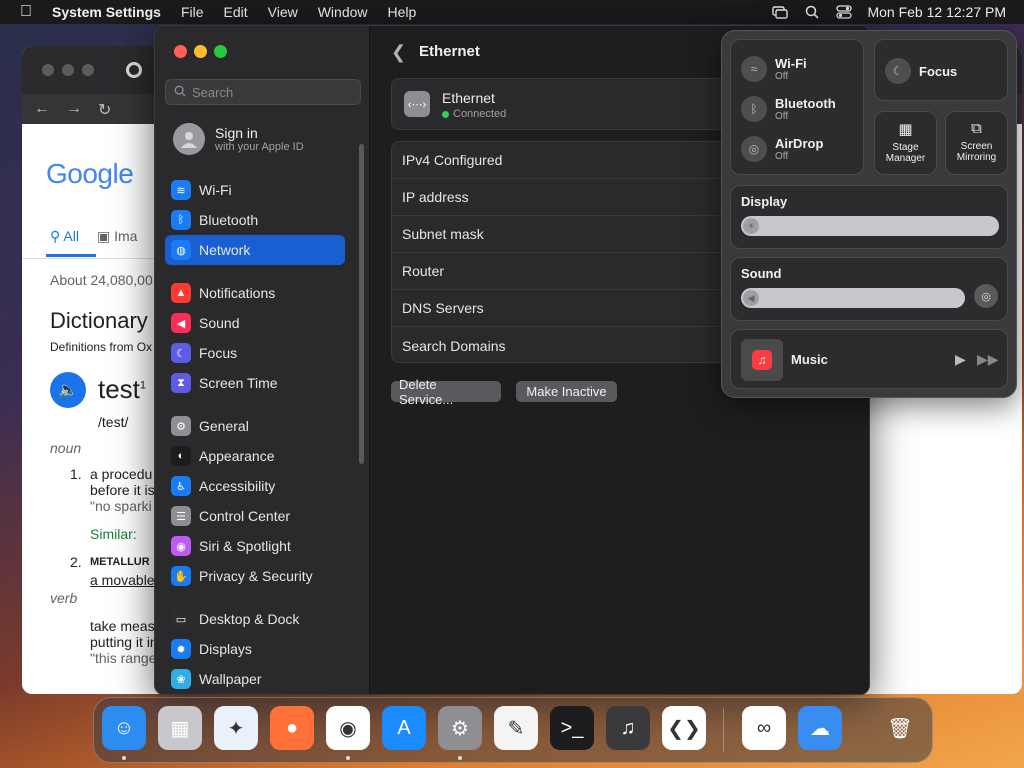 The width and height of the screenshot is (1024, 768). I want to click on google-tab-all-label: All, so click(71, 236).